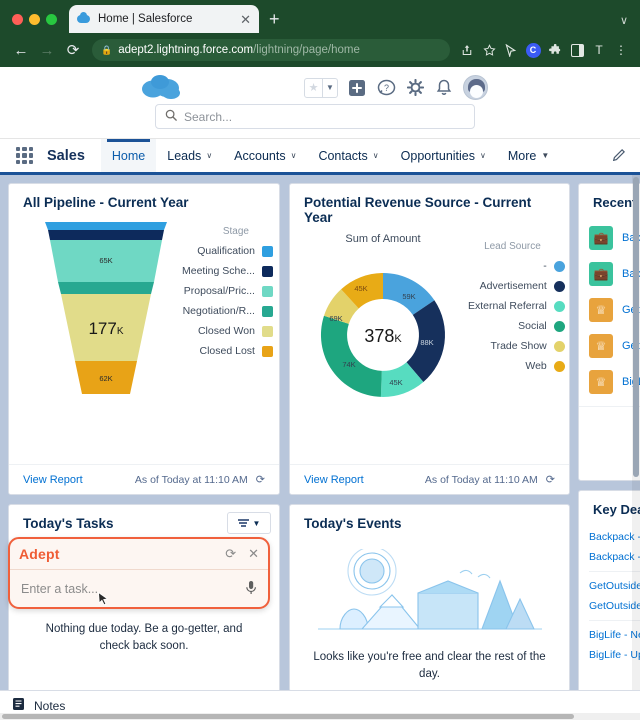 This screenshot has height=720, width=640. I want to click on cursor-icon, so click(511, 50).